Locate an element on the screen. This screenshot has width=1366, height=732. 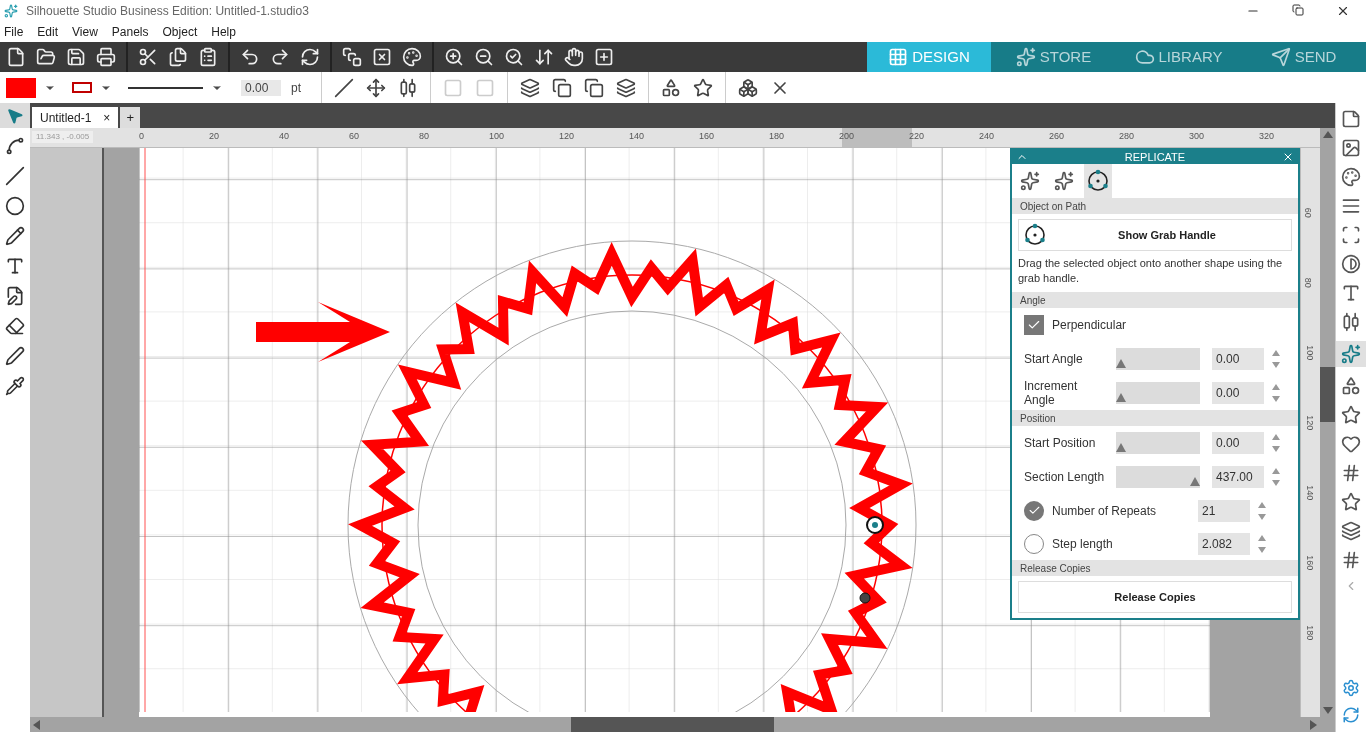
check-icon is located at coordinates (1034, 325).